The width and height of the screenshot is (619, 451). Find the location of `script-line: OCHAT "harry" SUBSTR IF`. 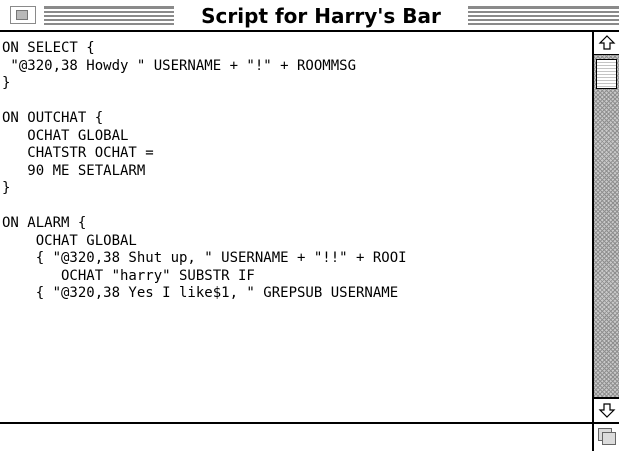

script-line: OCHAT "harry" SUBSTR IF is located at coordinates (128, 275).